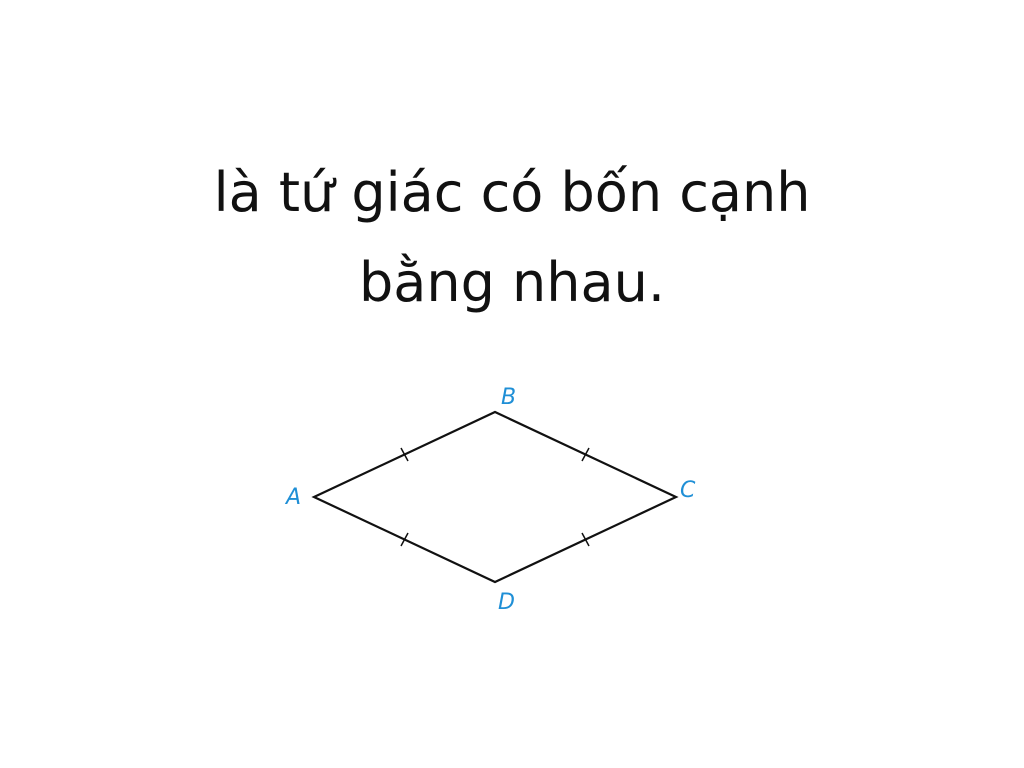 The image size is (1024, 768). What do you see at coordinates (495, 497) in the screenshot?
I see `rhombus-abcd` at bounding box center [495, 497].